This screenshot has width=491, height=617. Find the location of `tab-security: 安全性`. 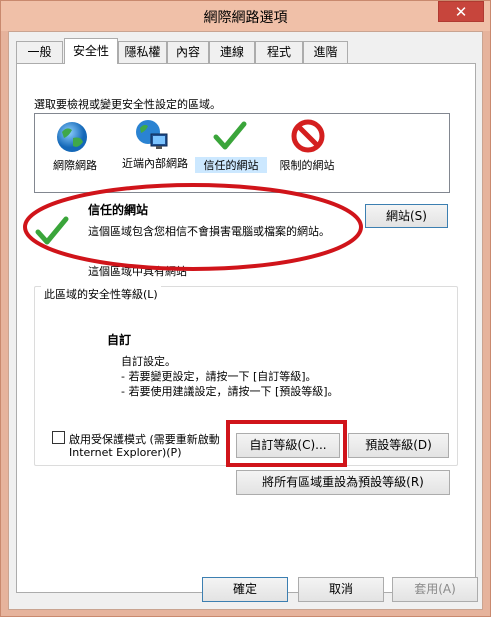

tab-security: 安全性 is located at coordinates (91, 51).